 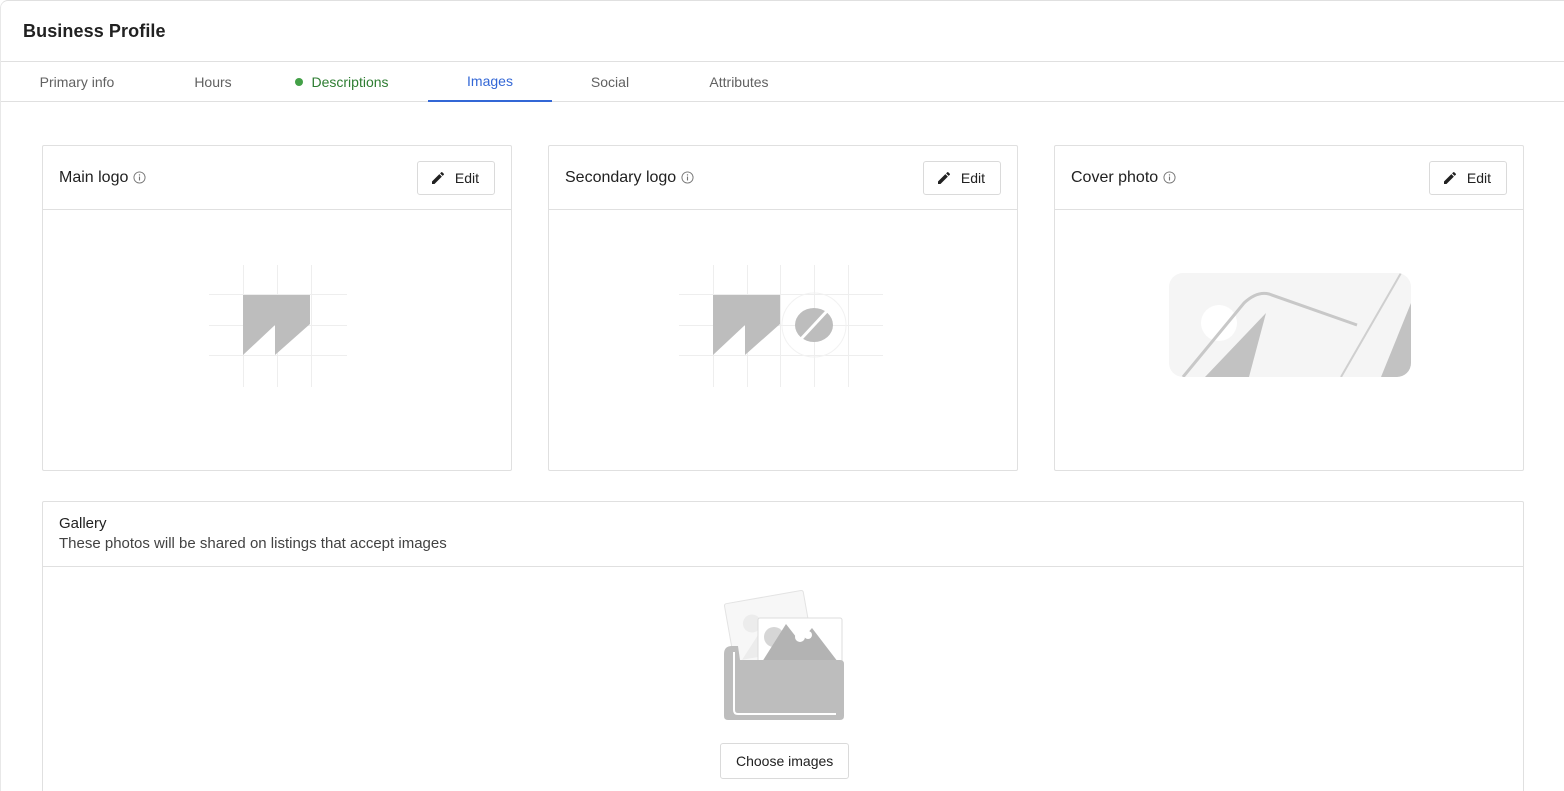 I want to click on tab-label: Primary info, so click(x=77, y=82).